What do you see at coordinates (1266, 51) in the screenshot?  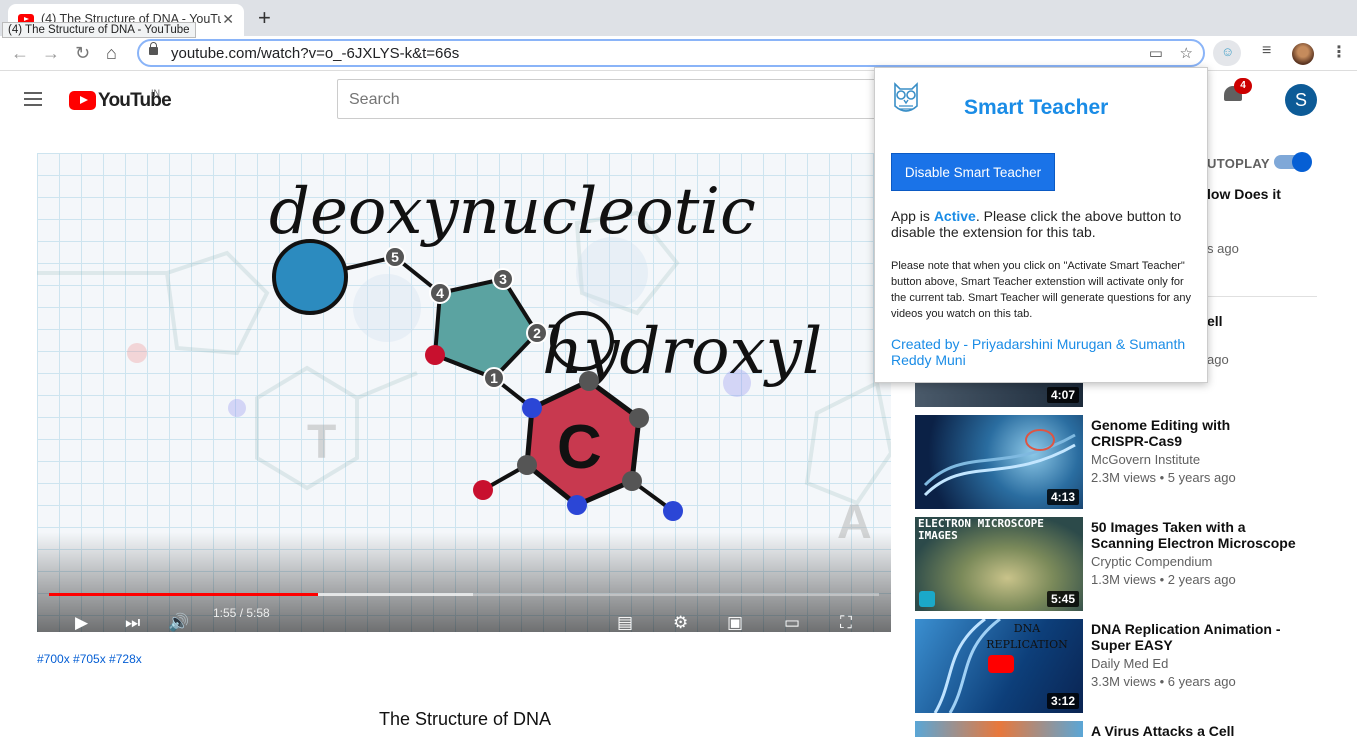 I see `media-queue-icon: ≡` at bounding box center [1266, 51].